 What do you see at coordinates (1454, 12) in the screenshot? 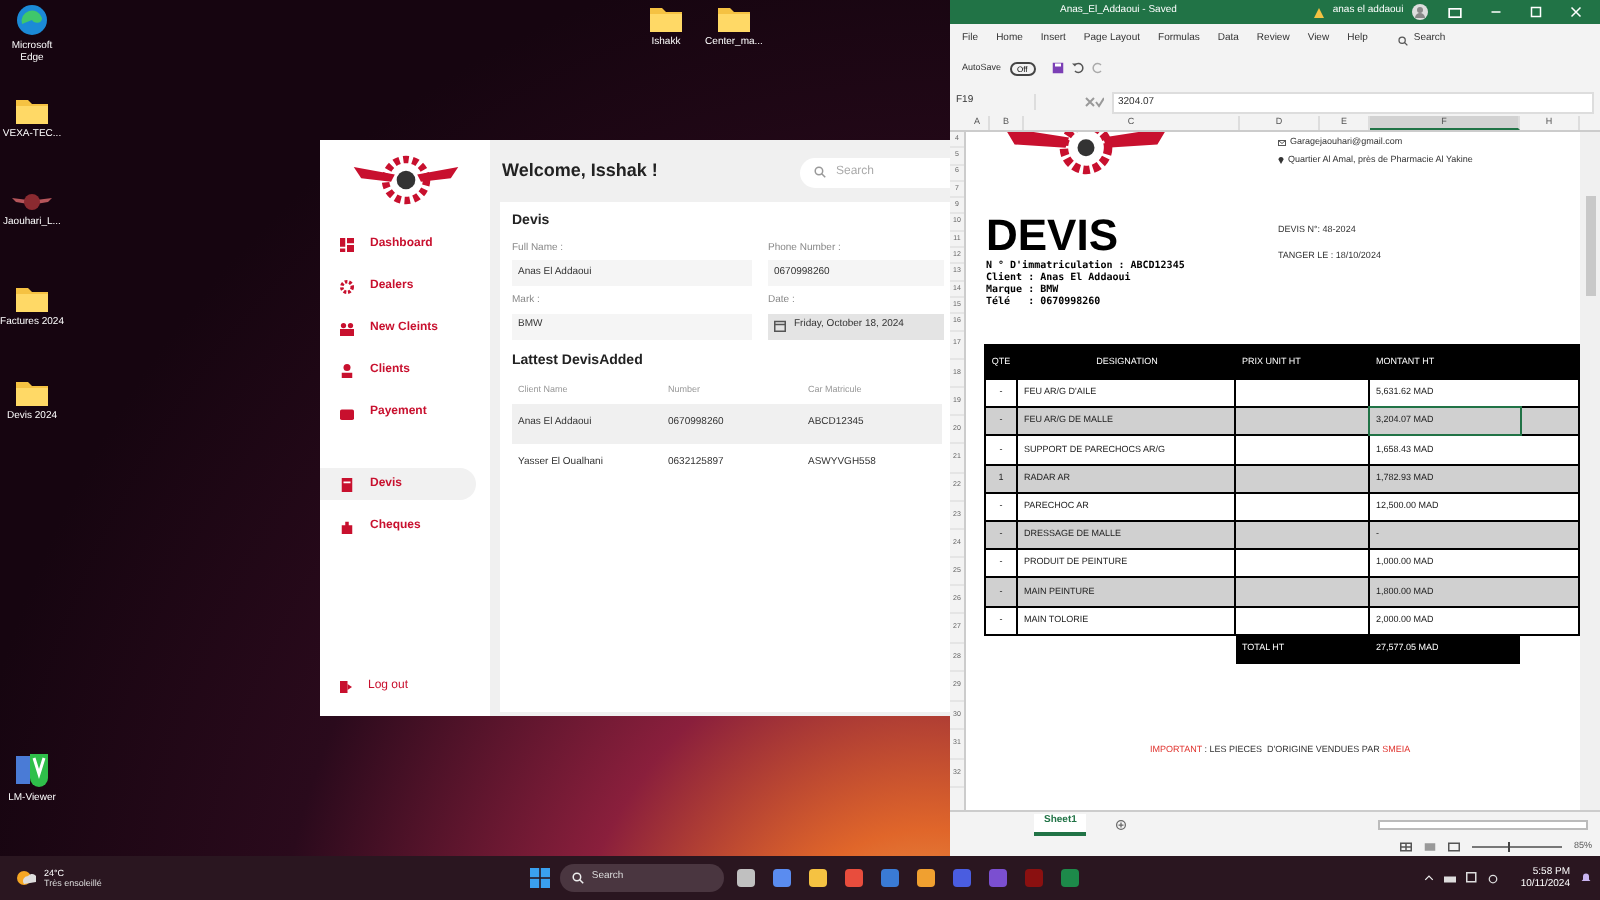
I see `ribbon-display-icon` at bounding box center [1454, 12].